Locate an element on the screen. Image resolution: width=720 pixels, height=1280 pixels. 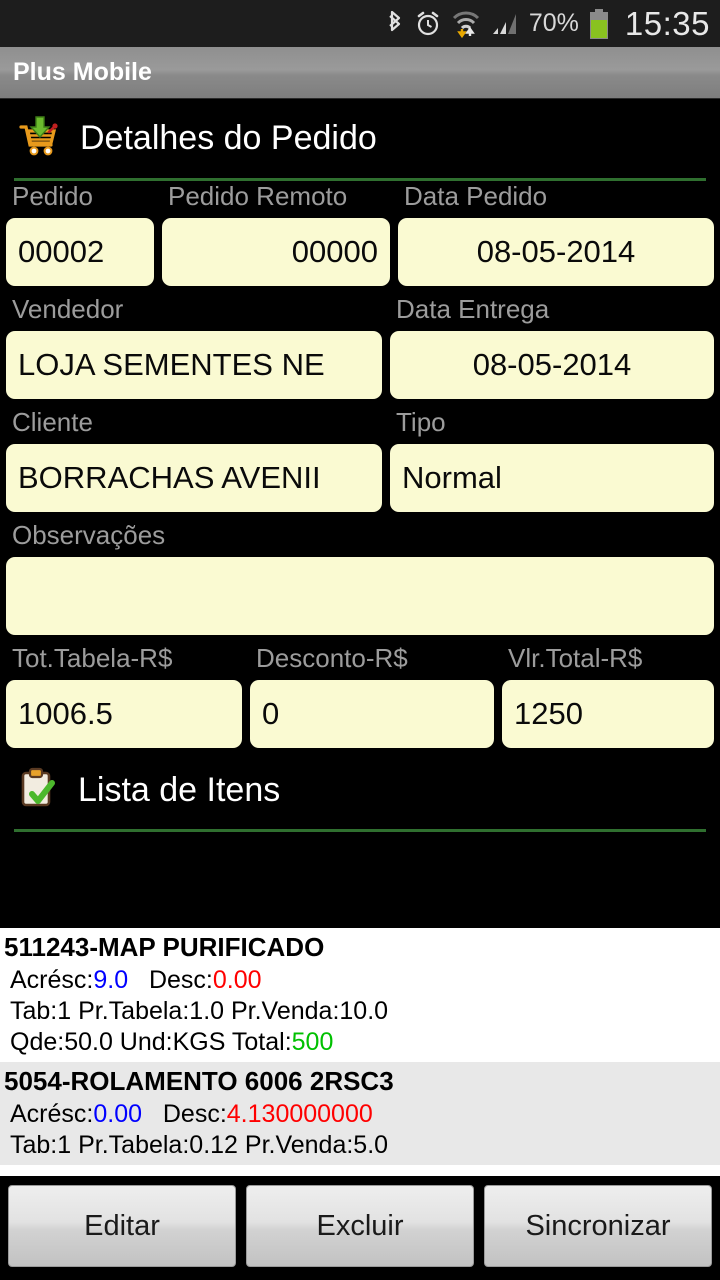
field-vendedor-value: LOJA SEMENTES NE is located at coordinates (171, 364).